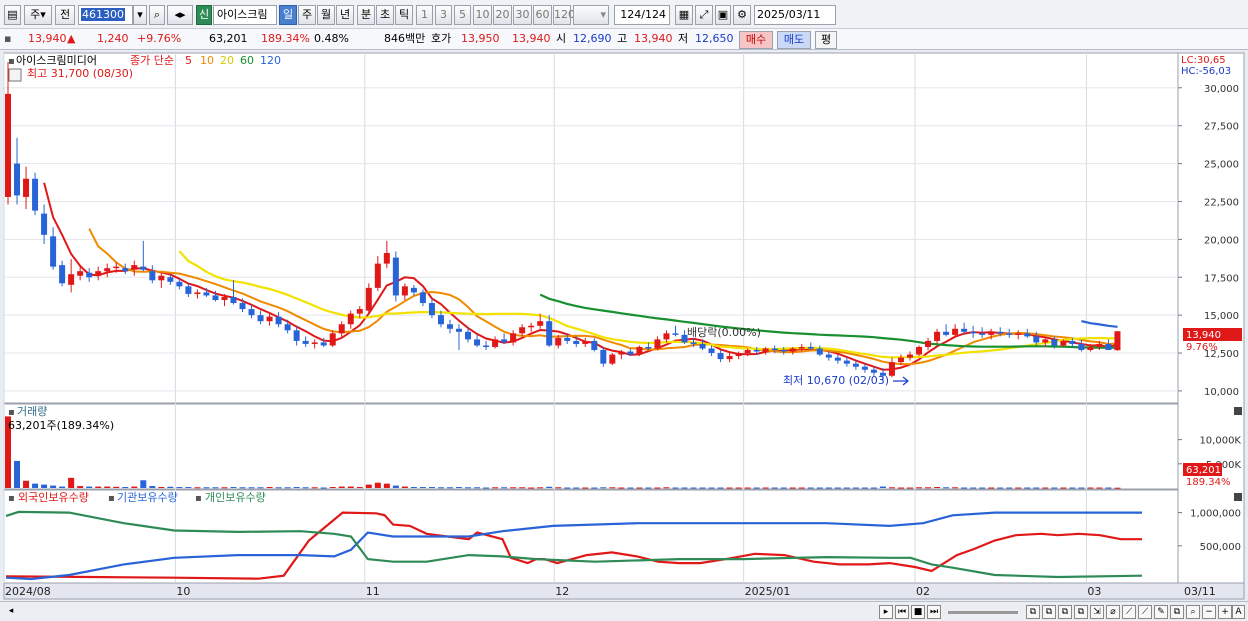 This screenshot has width=1248, height=621. What do you see at coordinates (918, 612) in the screenshot?
I see `stop-icon: ■` at bounding box center [918, 612].